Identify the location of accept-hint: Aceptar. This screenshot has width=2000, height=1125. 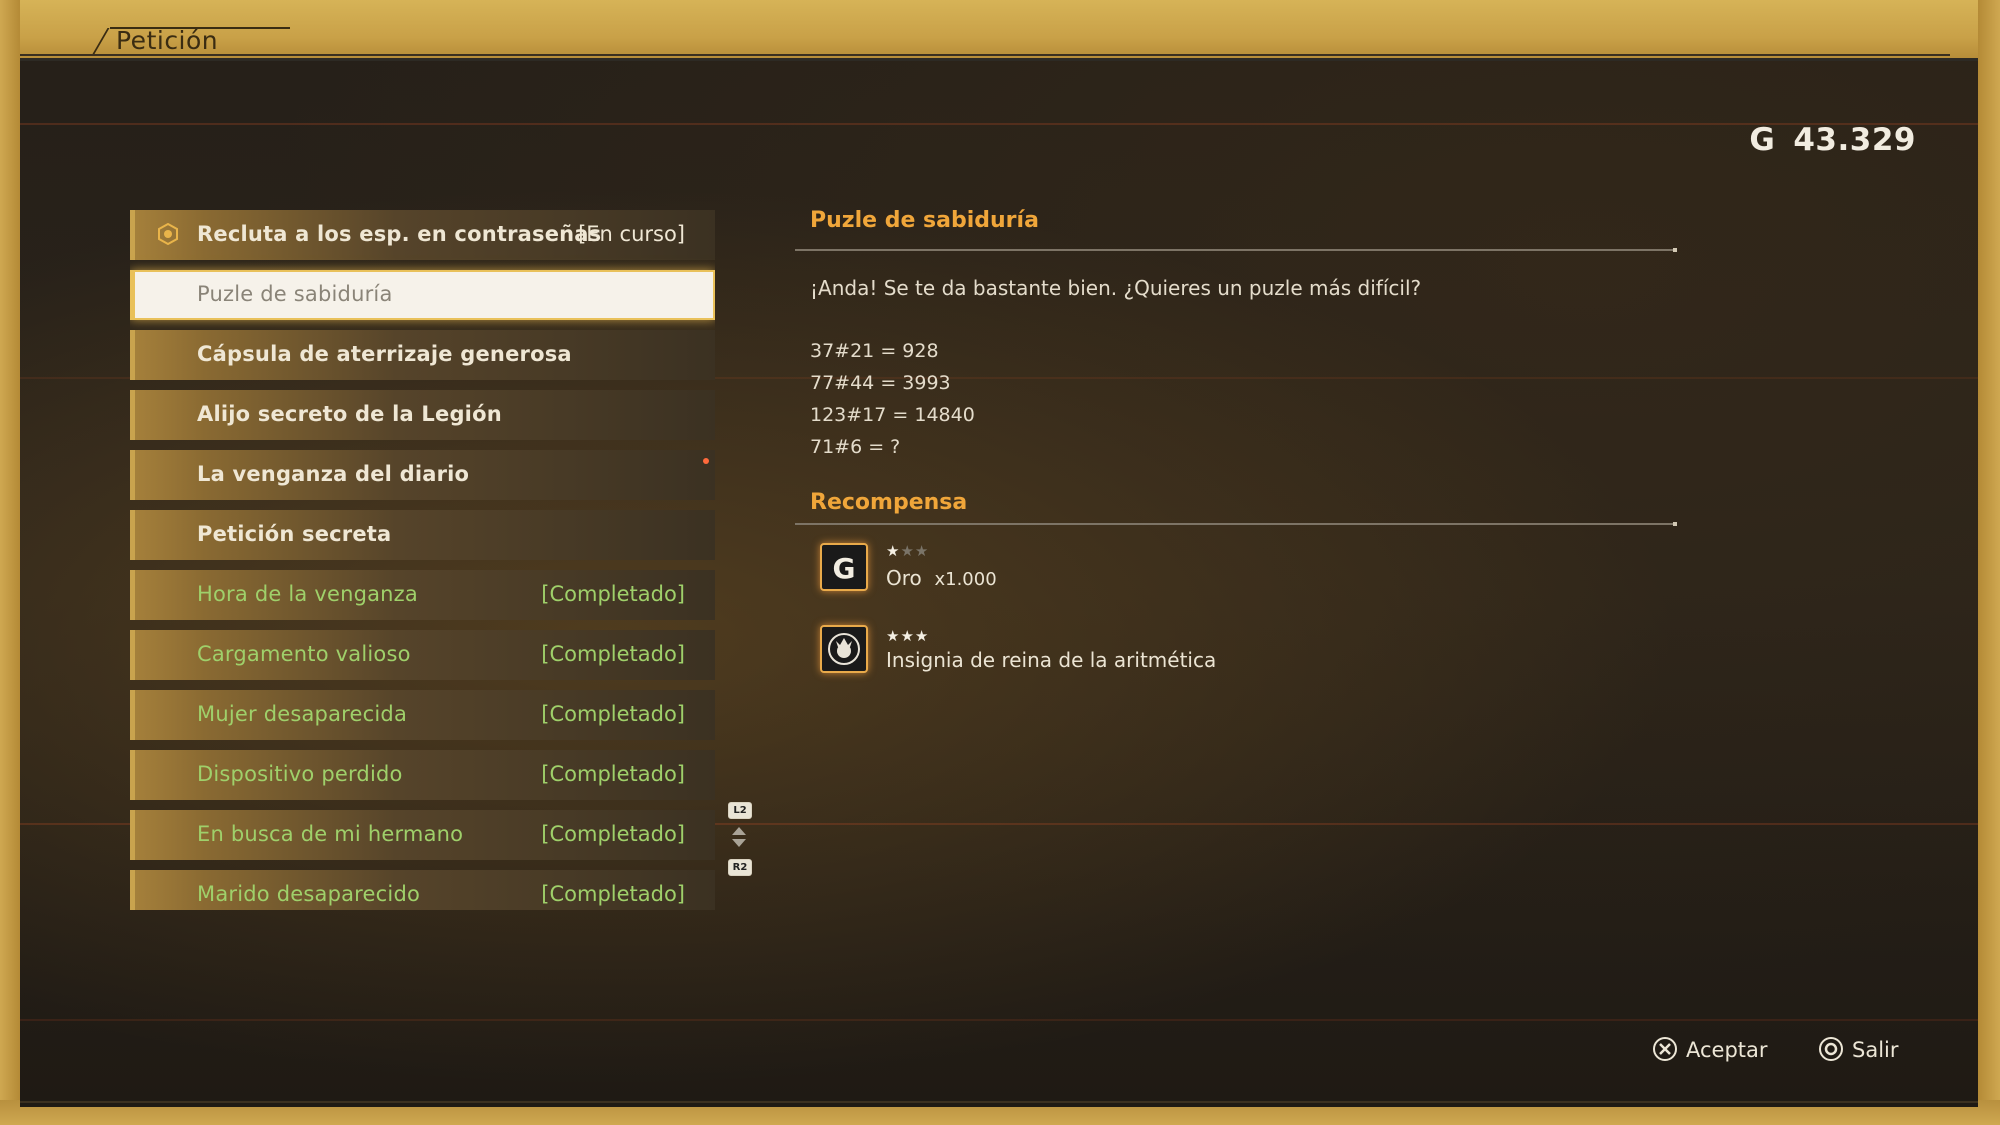
(1710, 1049).